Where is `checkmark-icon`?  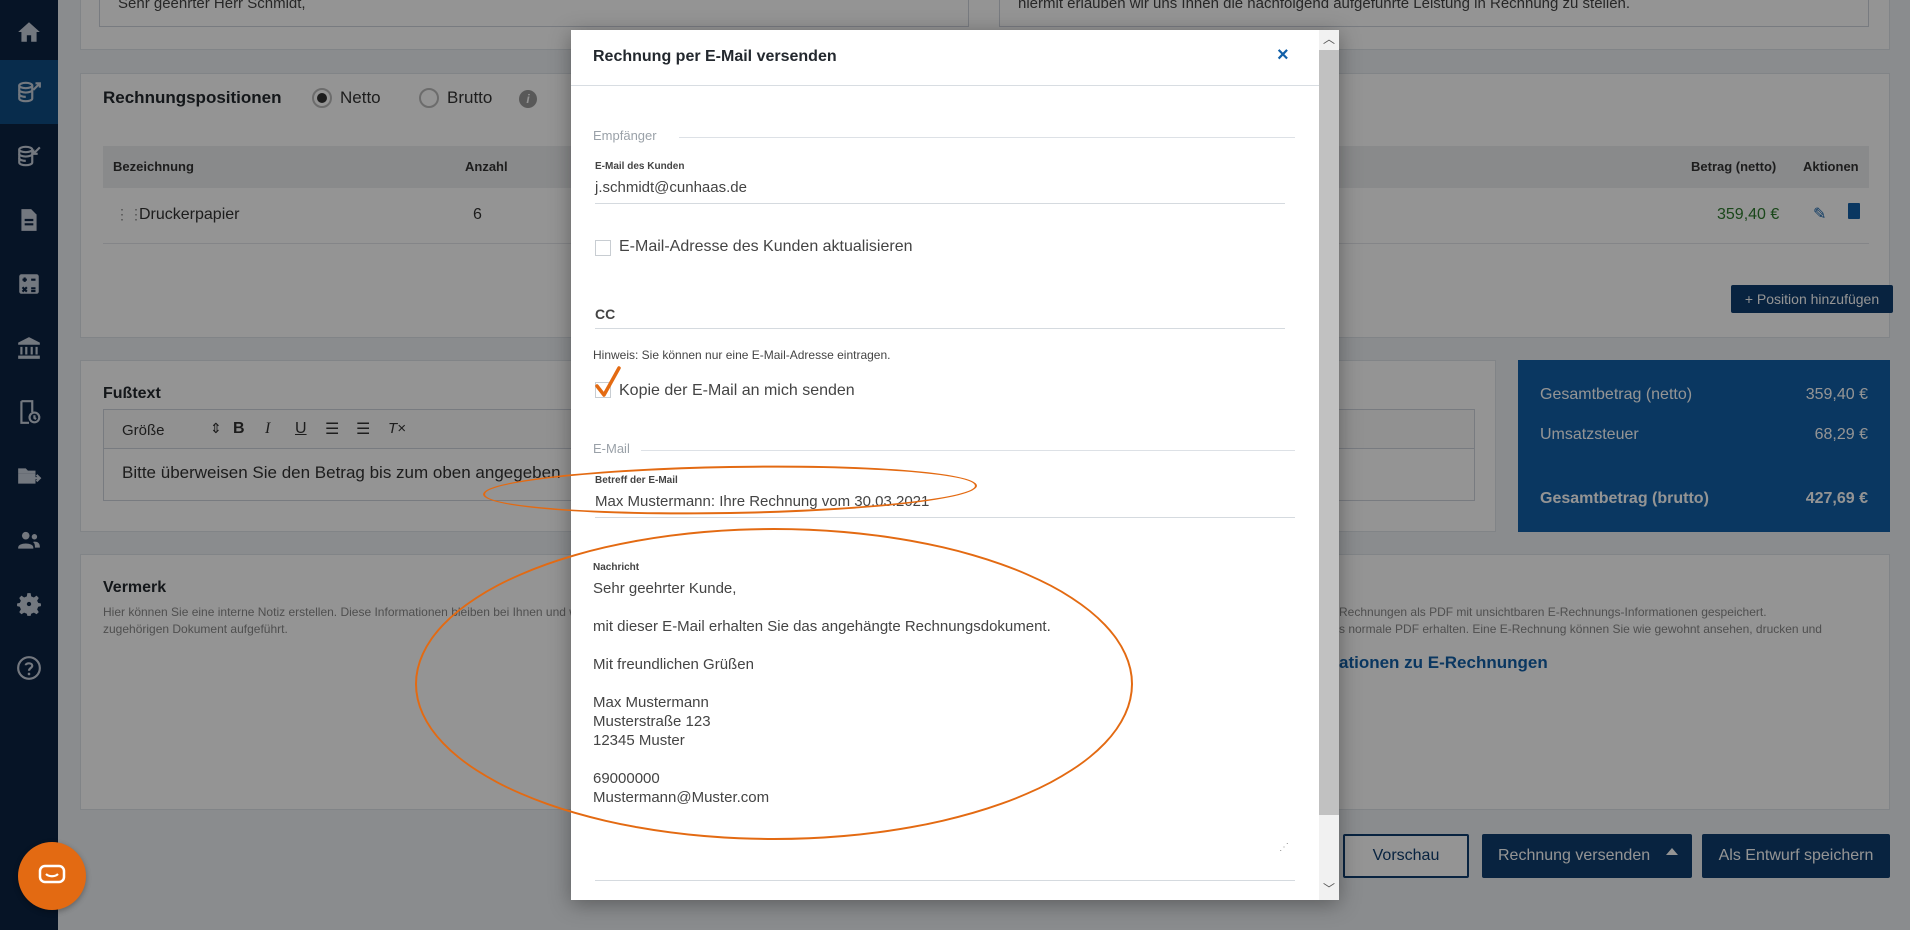 checkmark-icon is located at coordinates (608, 381).